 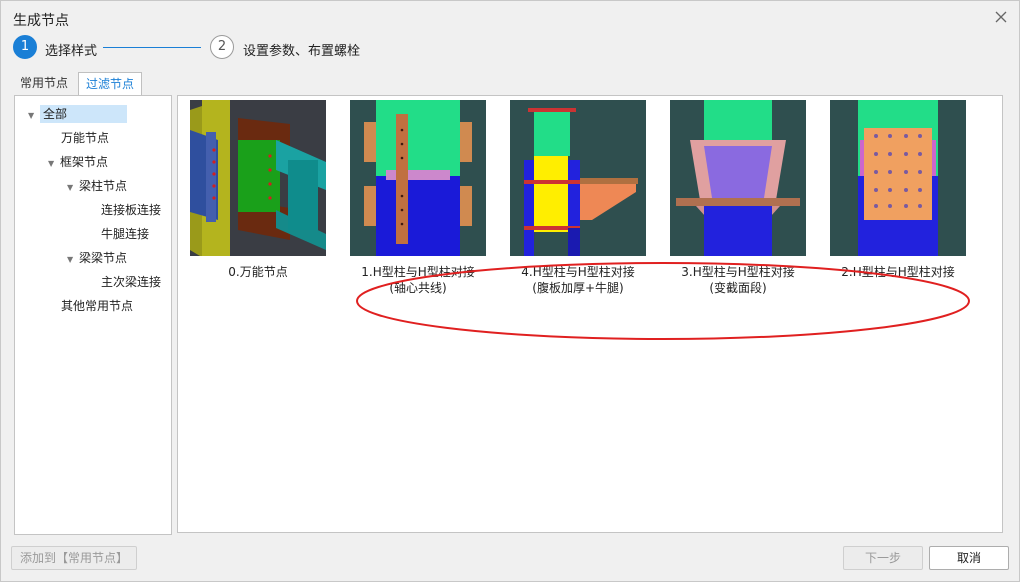 I want to click on node-card-h-column-variable-section: 3.H型柱与H型柱对接 (变截面段), so click(x=738, y=197).